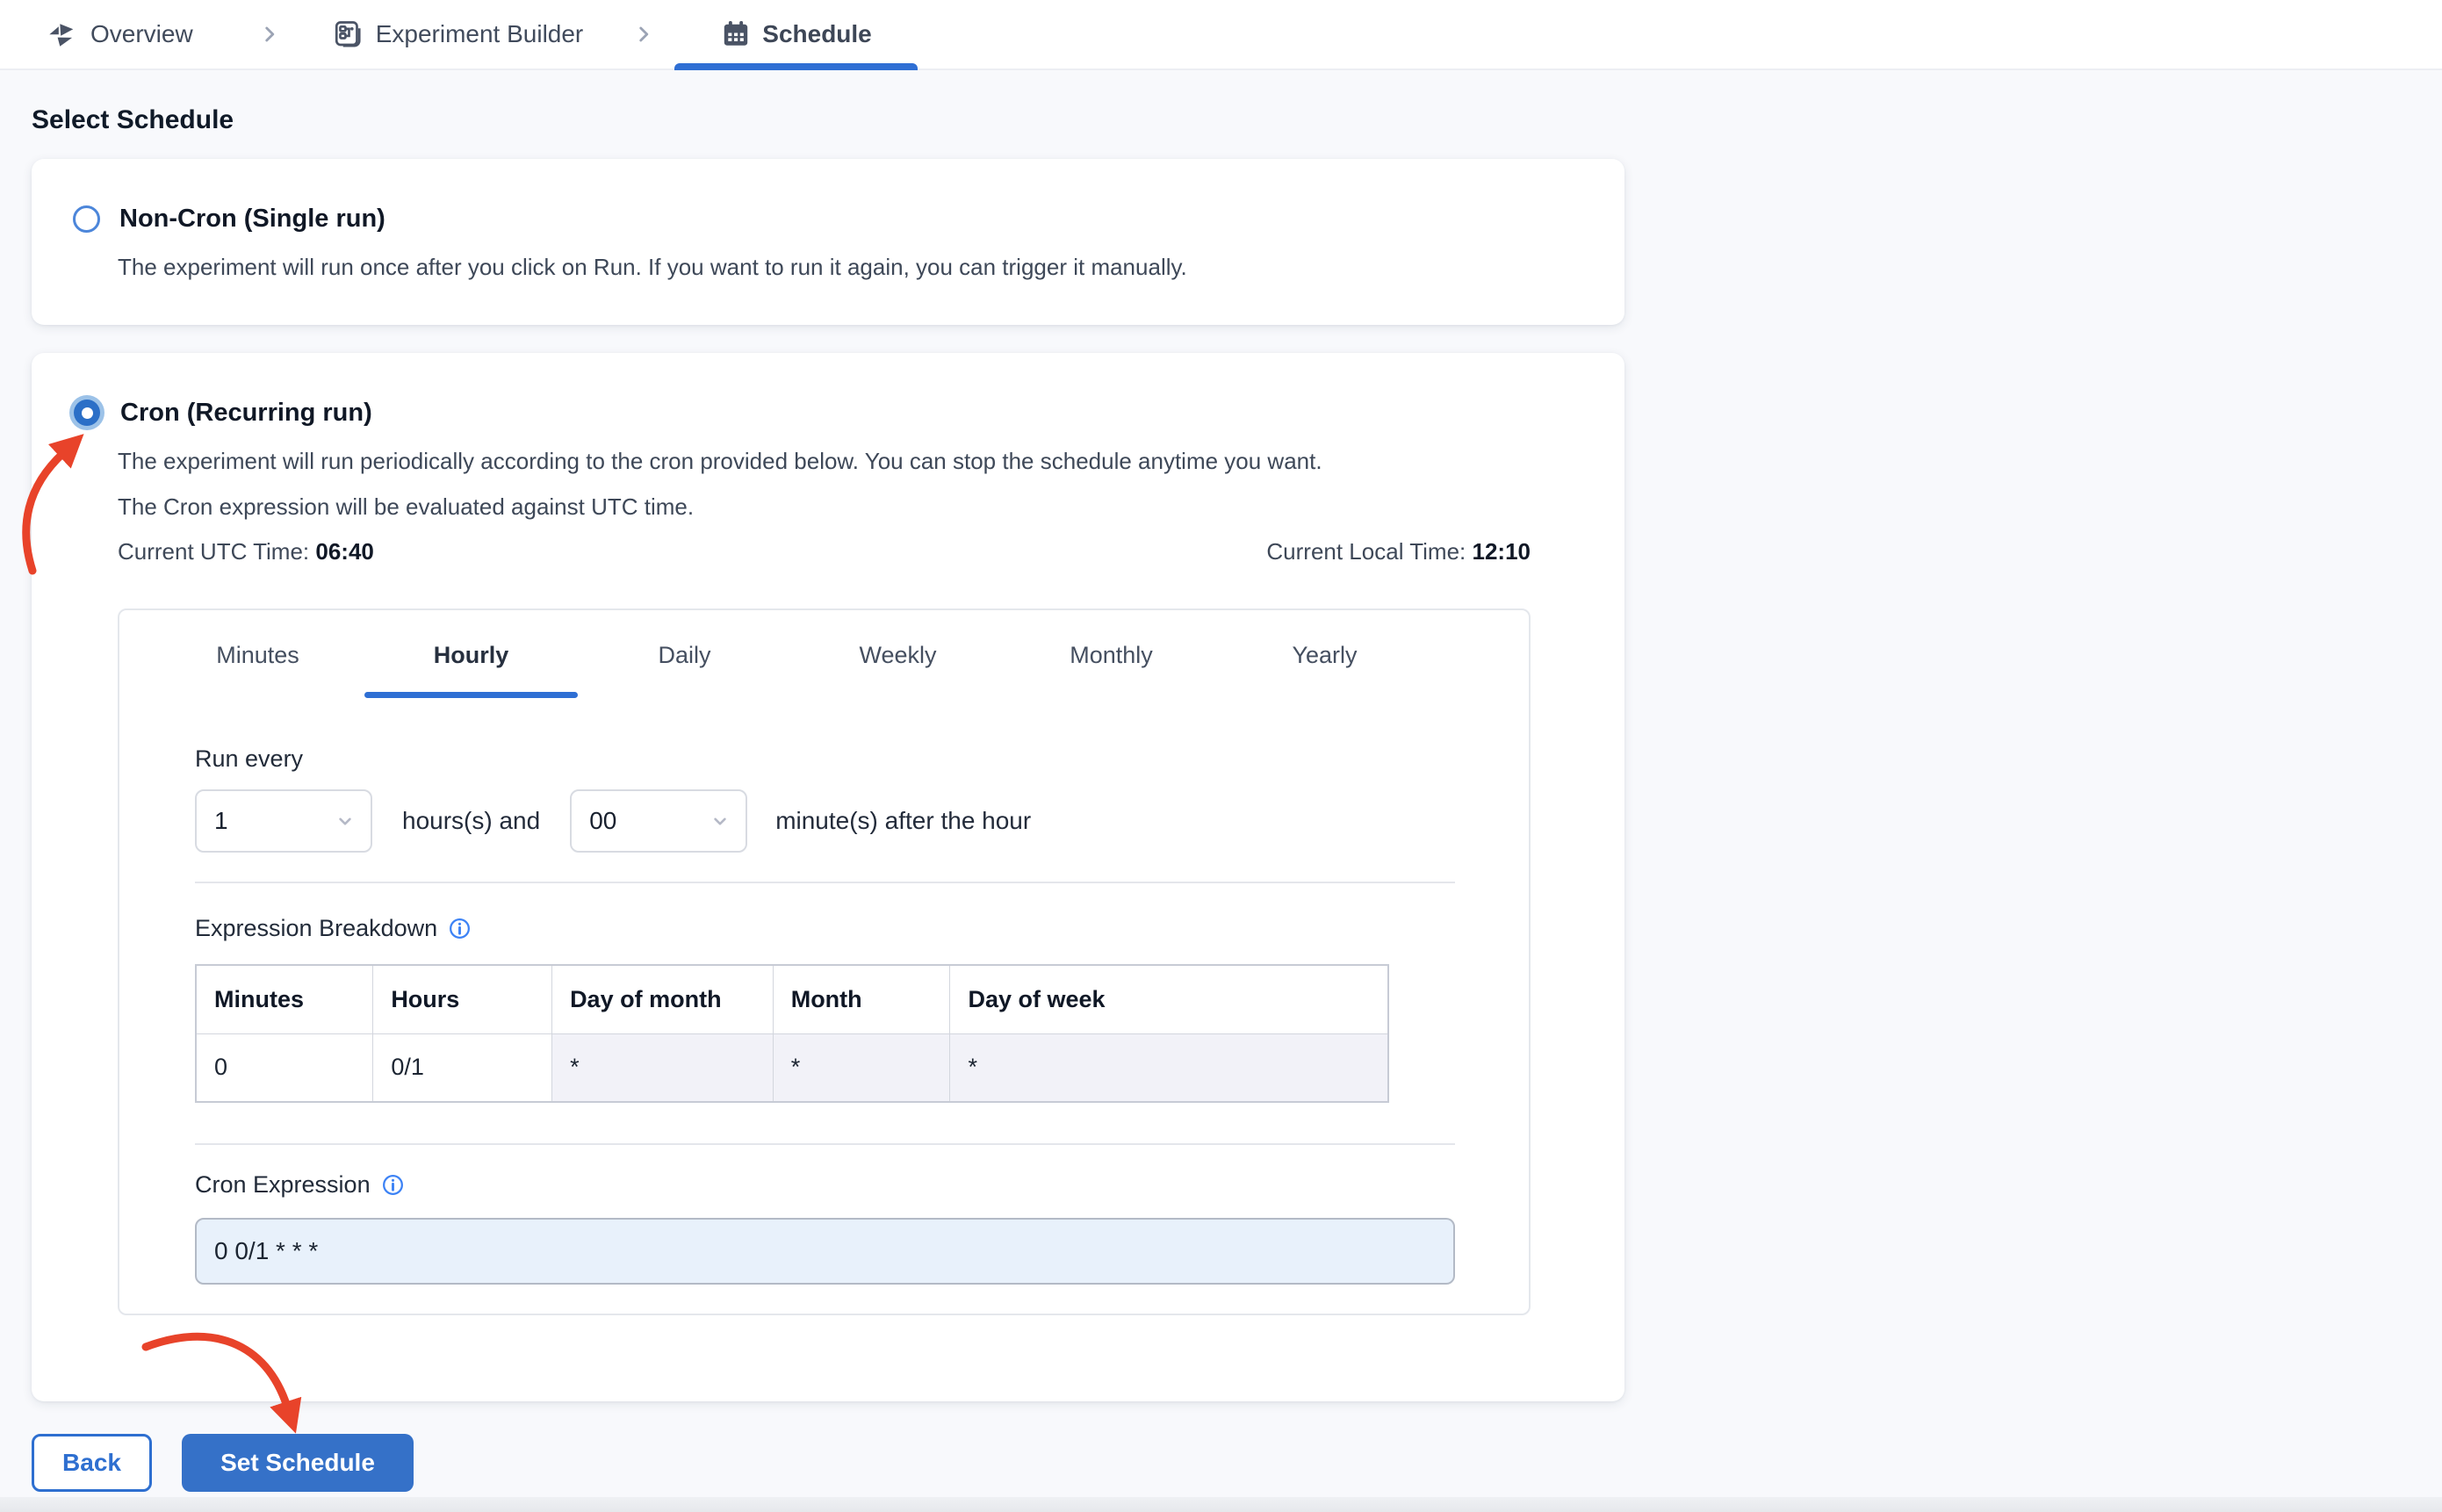 The width and height of the screenshot is (2442, 1512). Describe the element at coordinates (898, 655) in the screenshot. I see `tab-weekly: Weekly` at that location.